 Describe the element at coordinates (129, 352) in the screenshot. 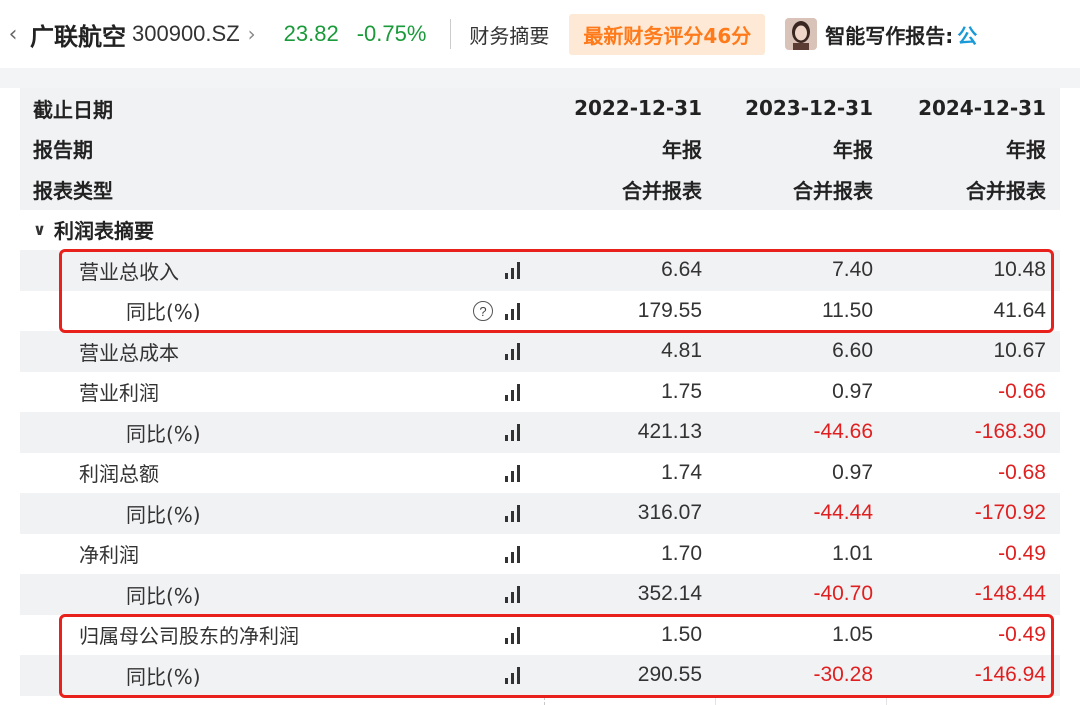

I see `metric-label: 营业总成本` at that location.